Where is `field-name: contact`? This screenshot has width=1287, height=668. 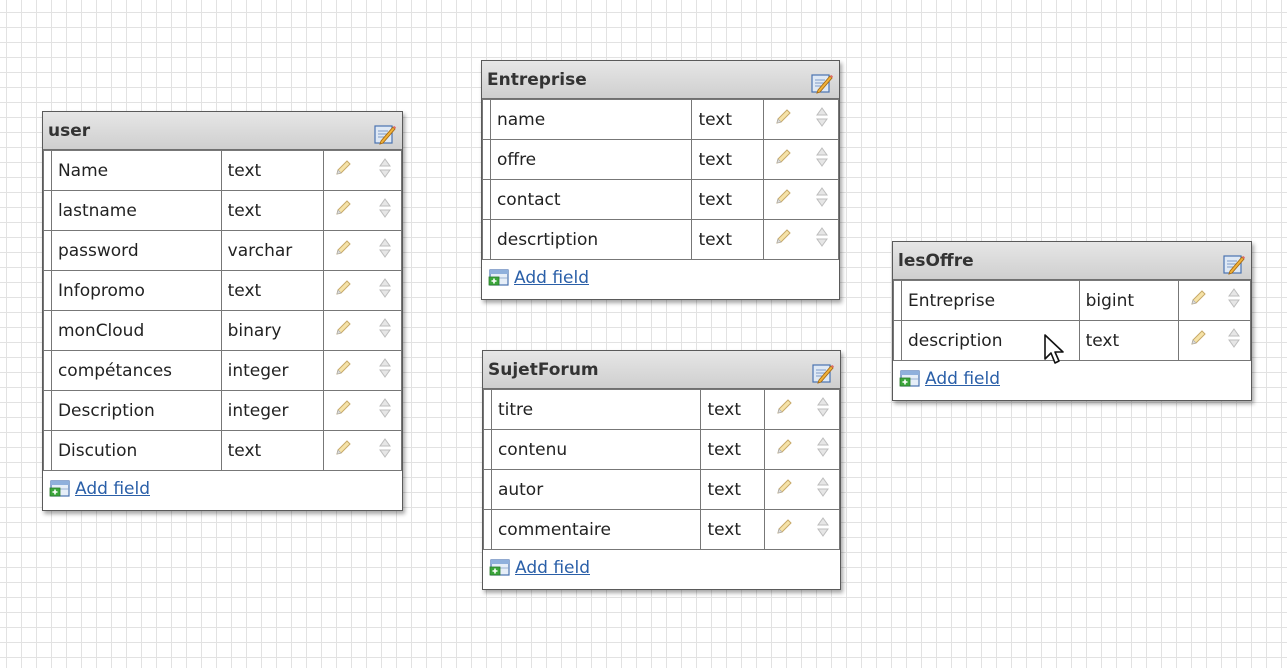
field-name: contact is located at coordinates (591, 199).